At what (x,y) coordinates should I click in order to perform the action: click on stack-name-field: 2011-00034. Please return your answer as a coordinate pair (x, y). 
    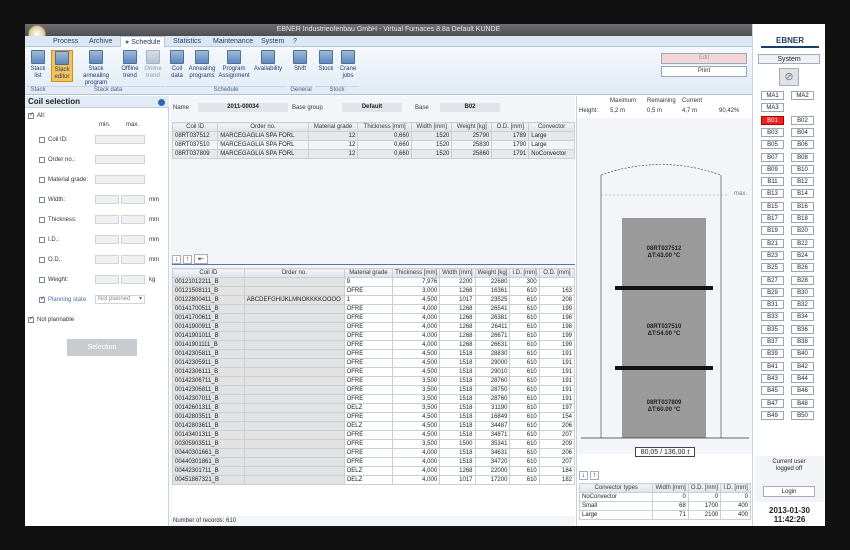
    Looking at the image, I should click on (243, 107).